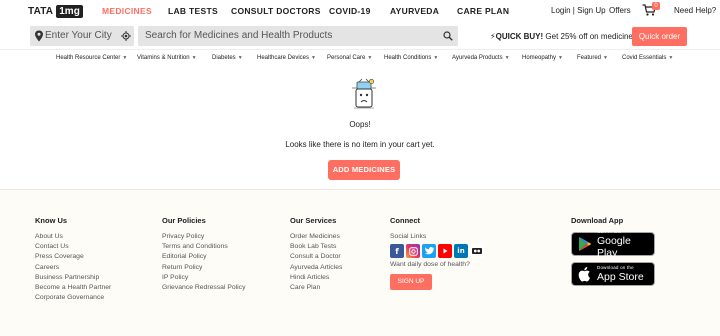 This screenshot has width=720, height=336. What do you see at coordinates (73, 278) in the screenshot?
I see `footer-link-business-partnership: Business Partnership` at bounding box center [73, 278].